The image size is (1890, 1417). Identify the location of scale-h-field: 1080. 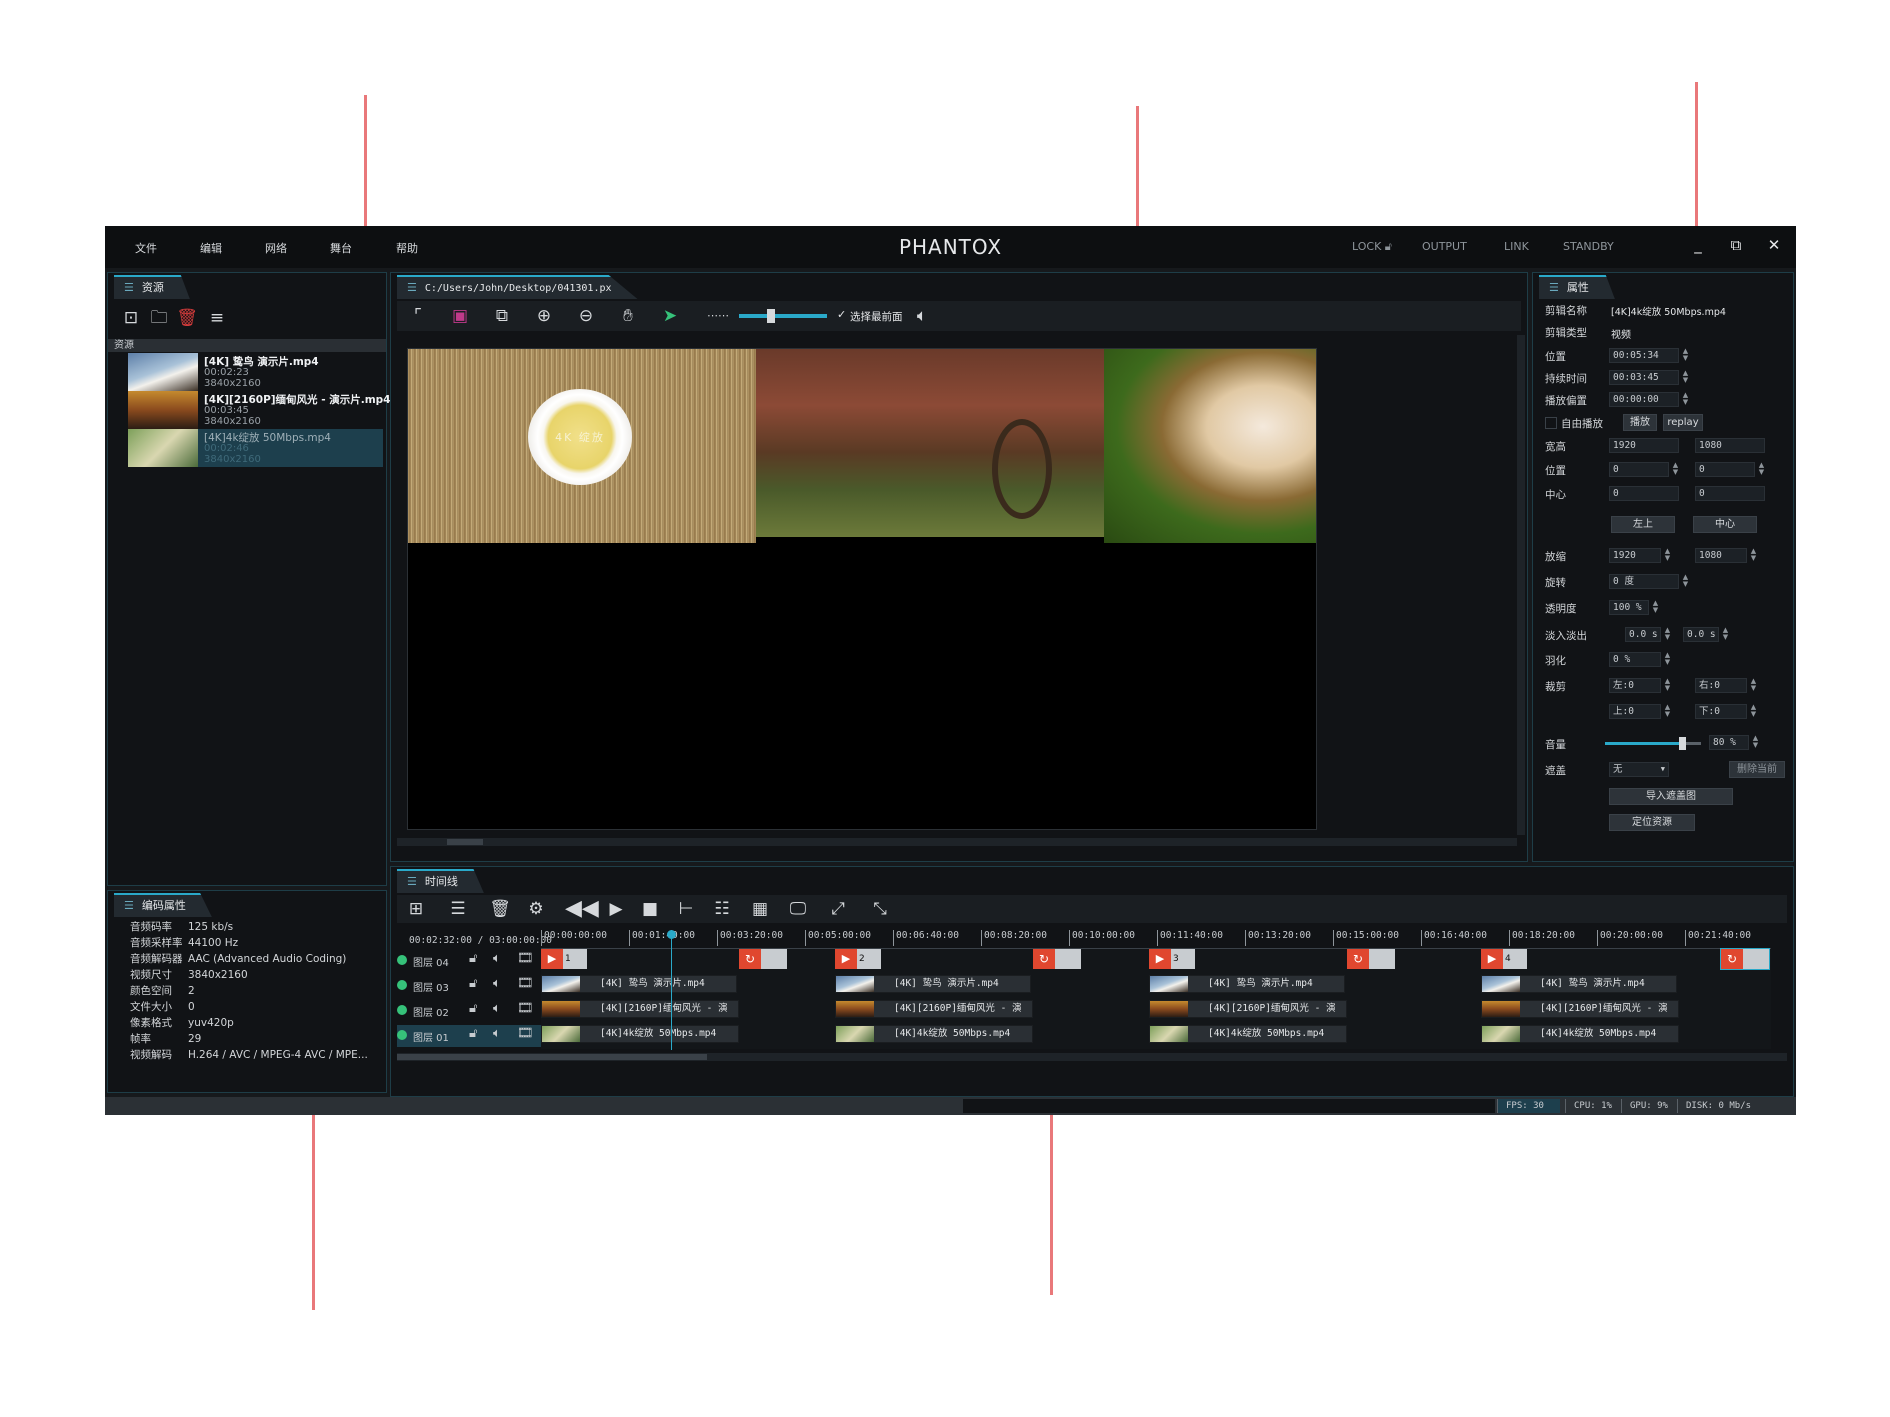
(1721, 555).